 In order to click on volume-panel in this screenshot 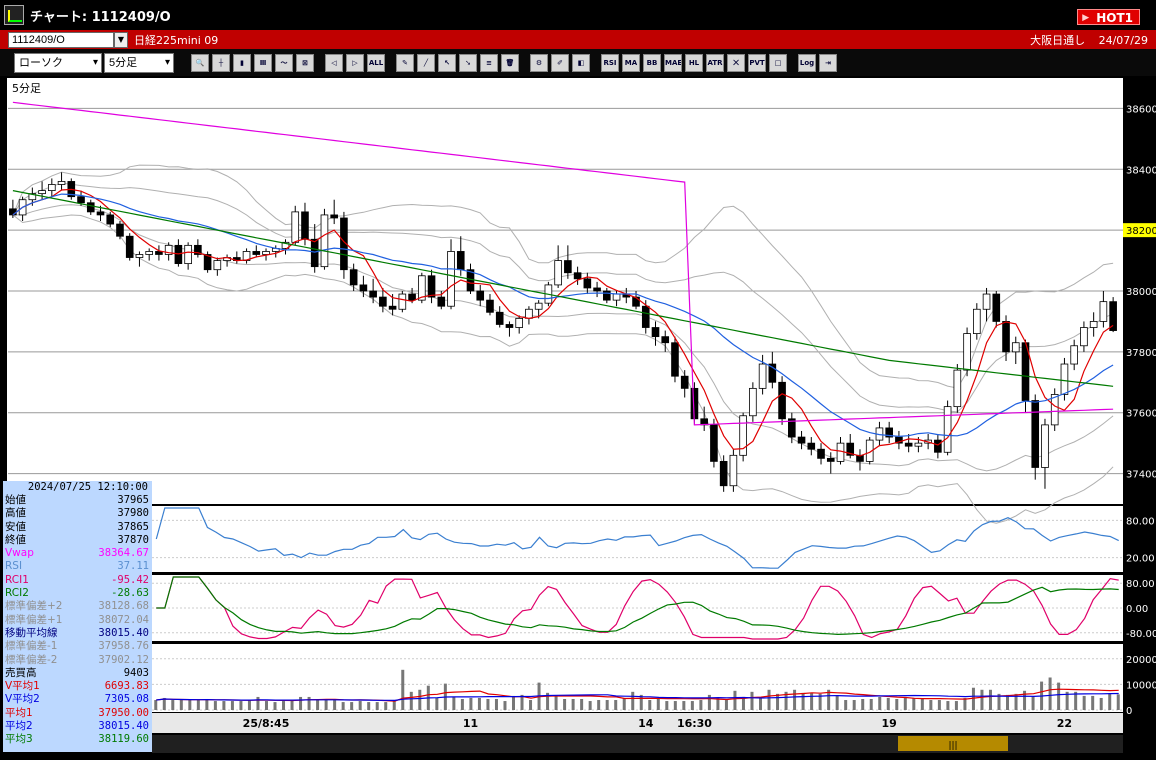, I will do `click(637, 678)`.